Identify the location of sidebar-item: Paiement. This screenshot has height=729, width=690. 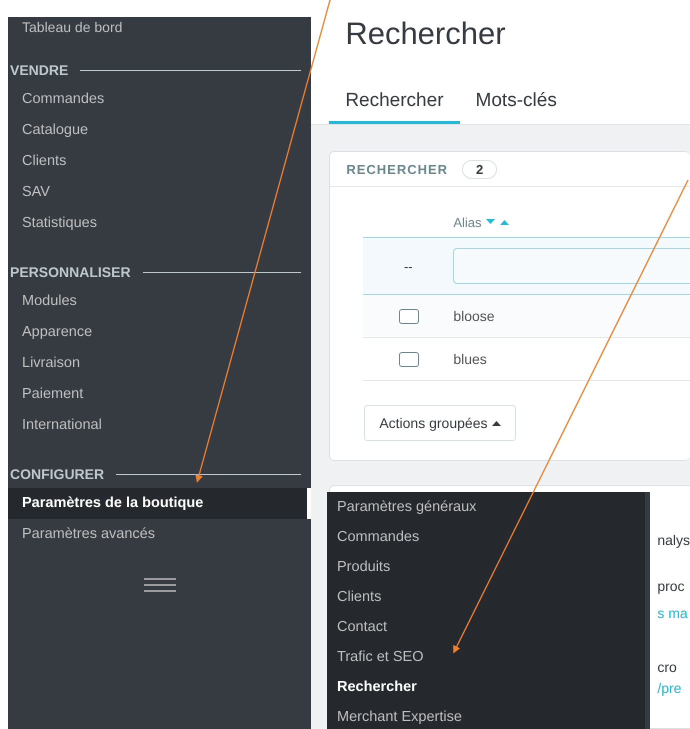
(160, 394).